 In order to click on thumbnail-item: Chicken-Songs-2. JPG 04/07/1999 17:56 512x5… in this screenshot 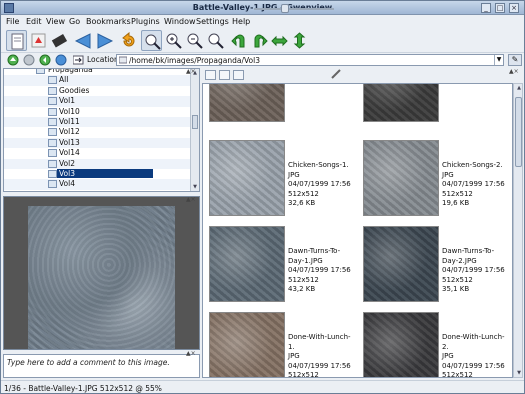, I will do `click(434, 178)`.